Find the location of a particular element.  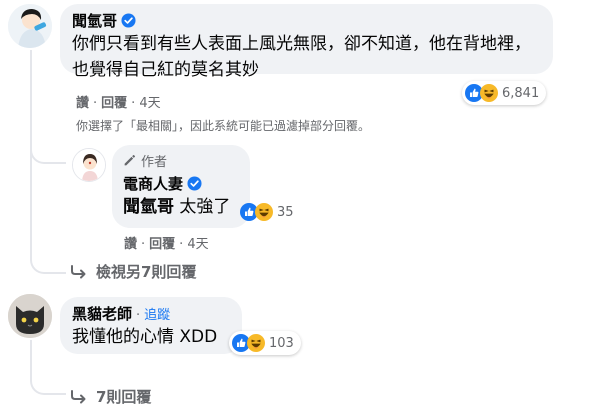

comment-timestamp: 4天 is located at coordinates (149, 103).